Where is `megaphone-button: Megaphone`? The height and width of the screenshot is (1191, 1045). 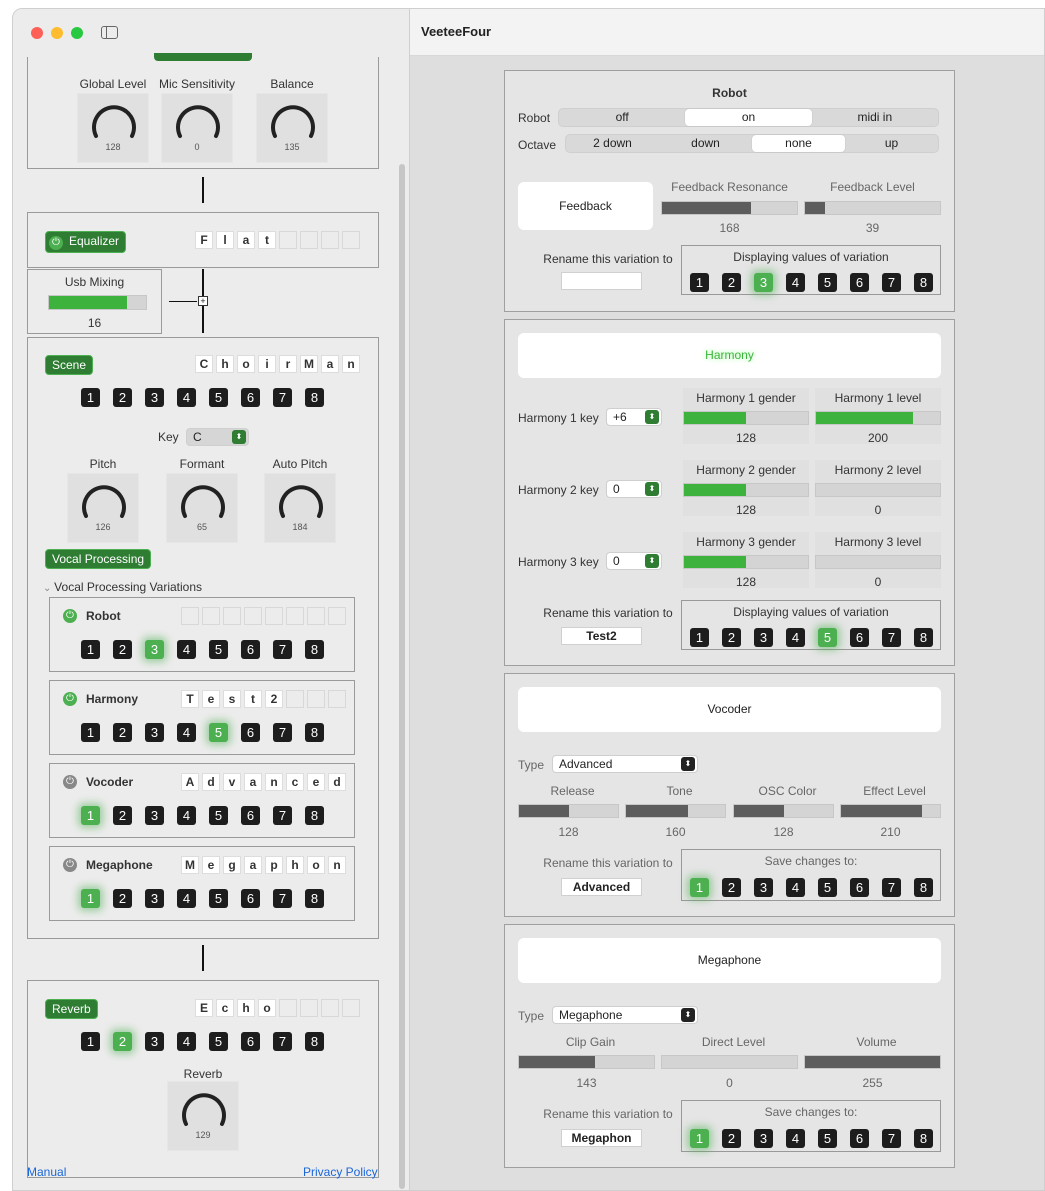 megaphone-button: Megaphone is located at coordinates (729, 960).